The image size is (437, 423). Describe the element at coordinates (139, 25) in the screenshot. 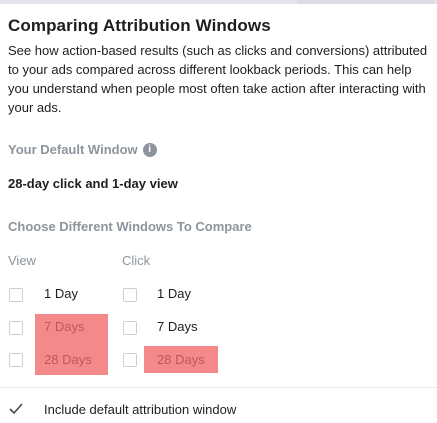

I see `panel-title: Comparing Attribution Windows` at that location.